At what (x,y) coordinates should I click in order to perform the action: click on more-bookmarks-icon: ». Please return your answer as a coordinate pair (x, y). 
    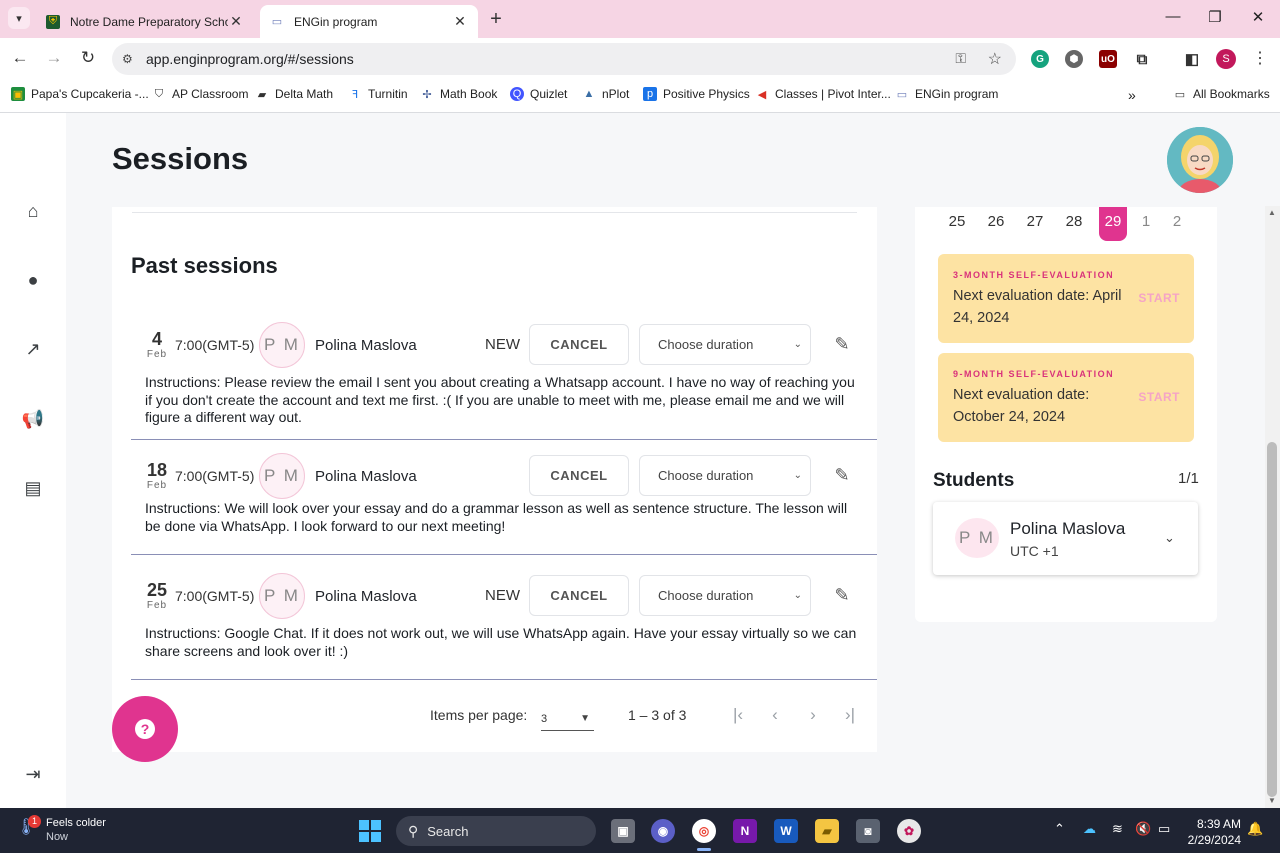
    Looking at the image, I should click on (1132, 95).